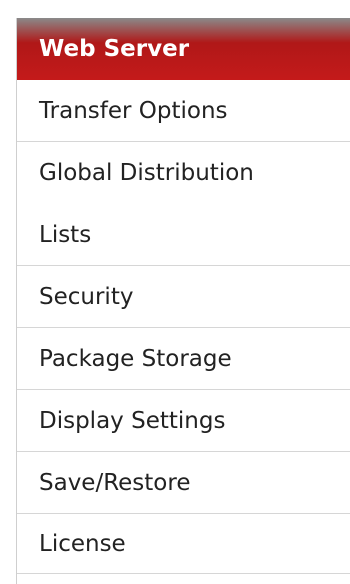 Image resolution: width=350 pixels, height=584 pixels. What do you see at coordinates (183, 297) in the screenshot?
I see `sidebar-item-security: Security` at bounding box center [183, 297].